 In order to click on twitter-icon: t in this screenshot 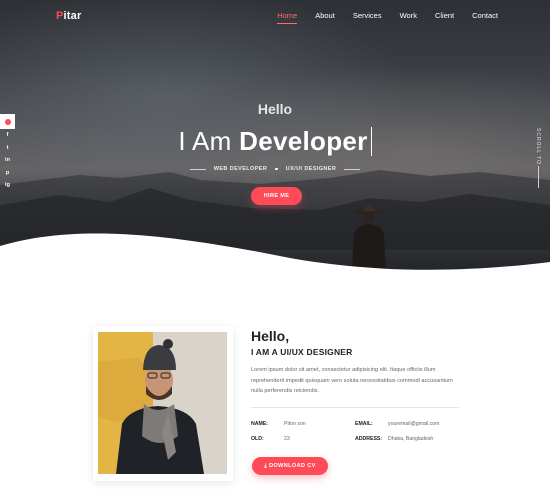, I will do `click(7, 148)`.